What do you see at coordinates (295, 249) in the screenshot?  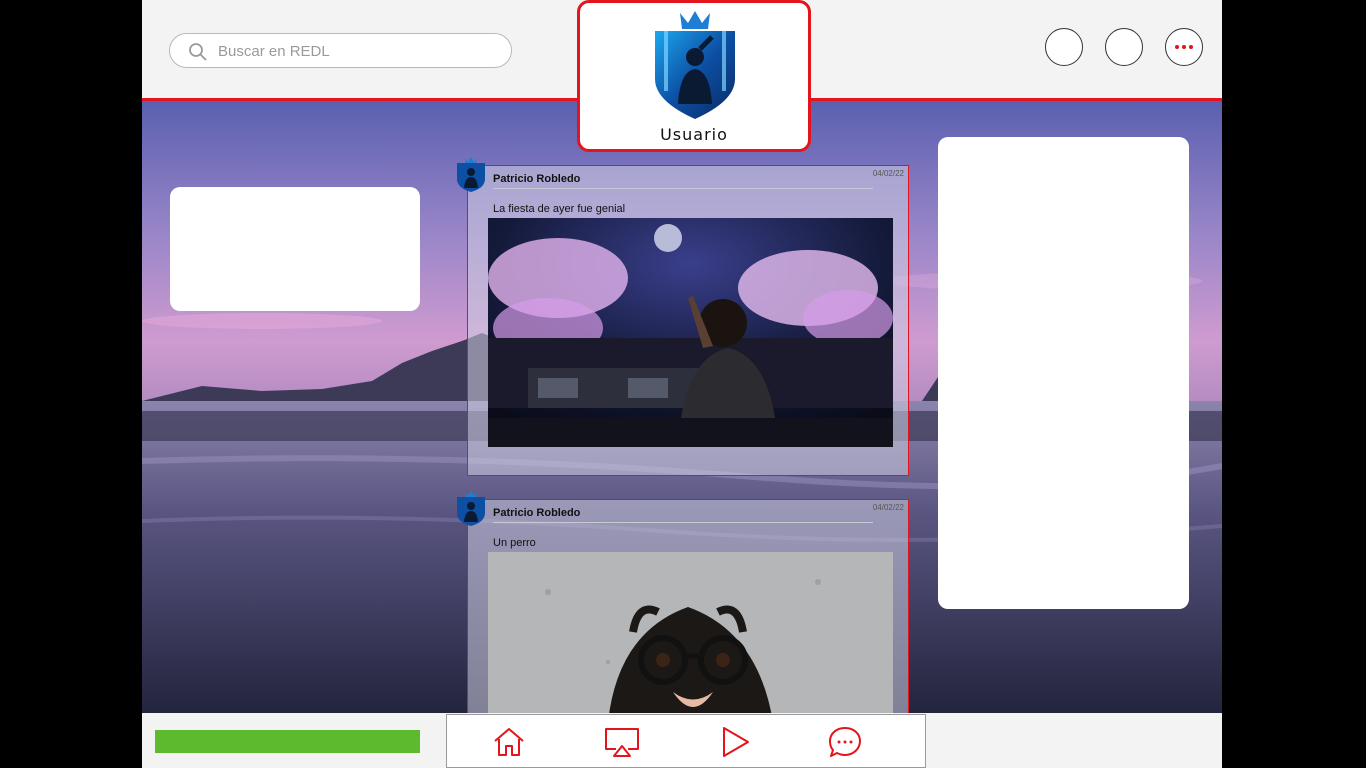 I see `left-panel` at bounding box center [295, 249].